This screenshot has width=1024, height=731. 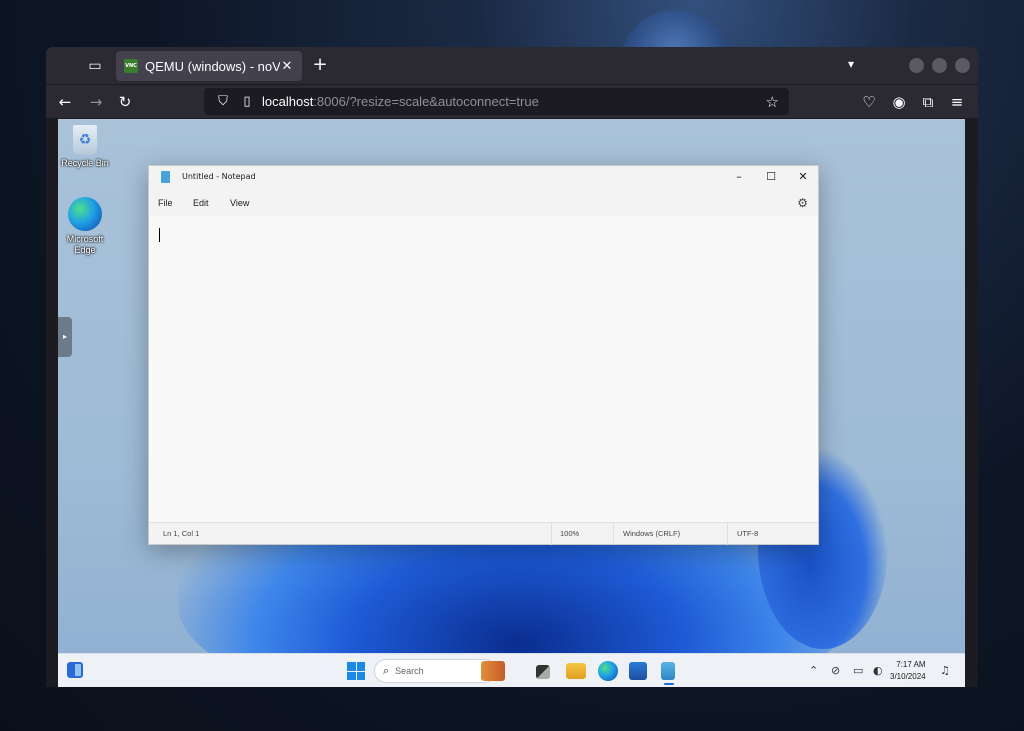 What do you see at coordinates (75, 670) in the screenshot?
I see `widgets-icon` at bounding box center [75, 670].